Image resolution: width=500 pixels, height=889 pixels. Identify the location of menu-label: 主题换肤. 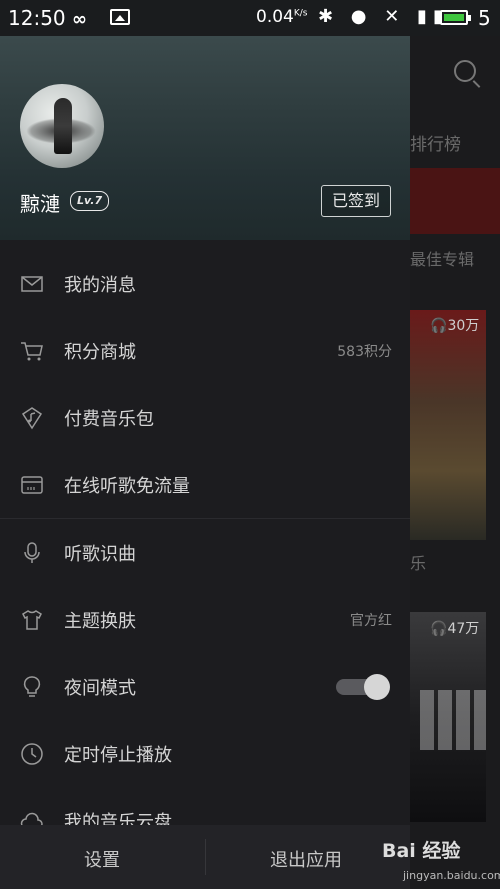
(100, 621).